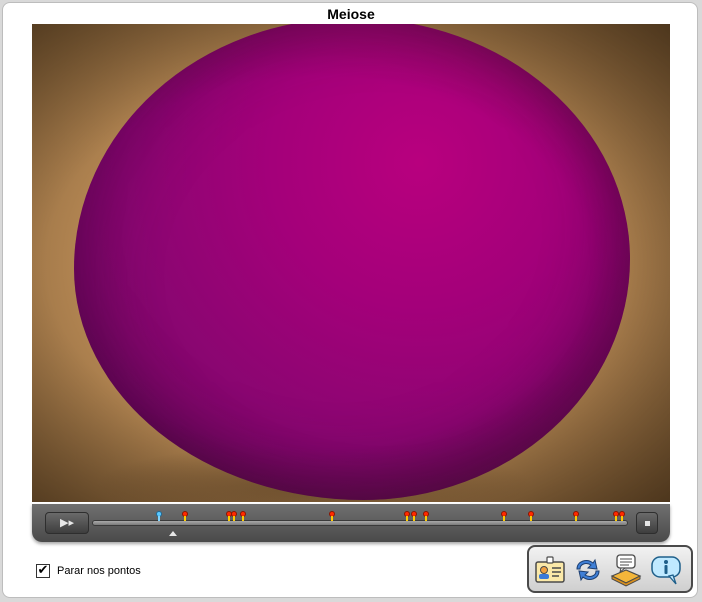 Image resolution: width=702 pixels, height=602 pixels. I want to click on play-button: ▶▸, so click(67, 523).